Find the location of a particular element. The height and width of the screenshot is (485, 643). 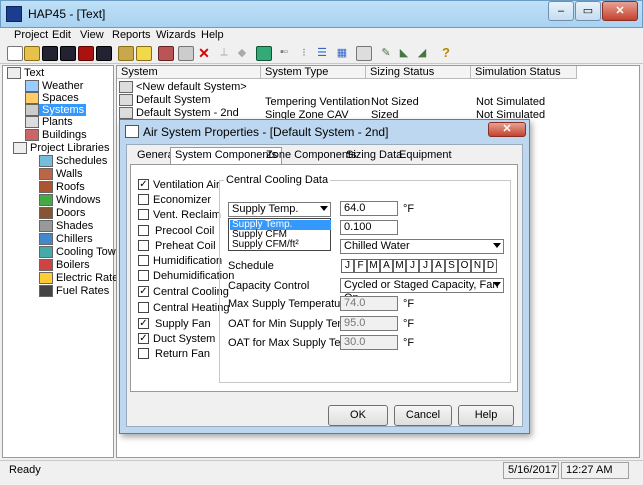

table-row: <New default System> is located at coordinates (183, 87).